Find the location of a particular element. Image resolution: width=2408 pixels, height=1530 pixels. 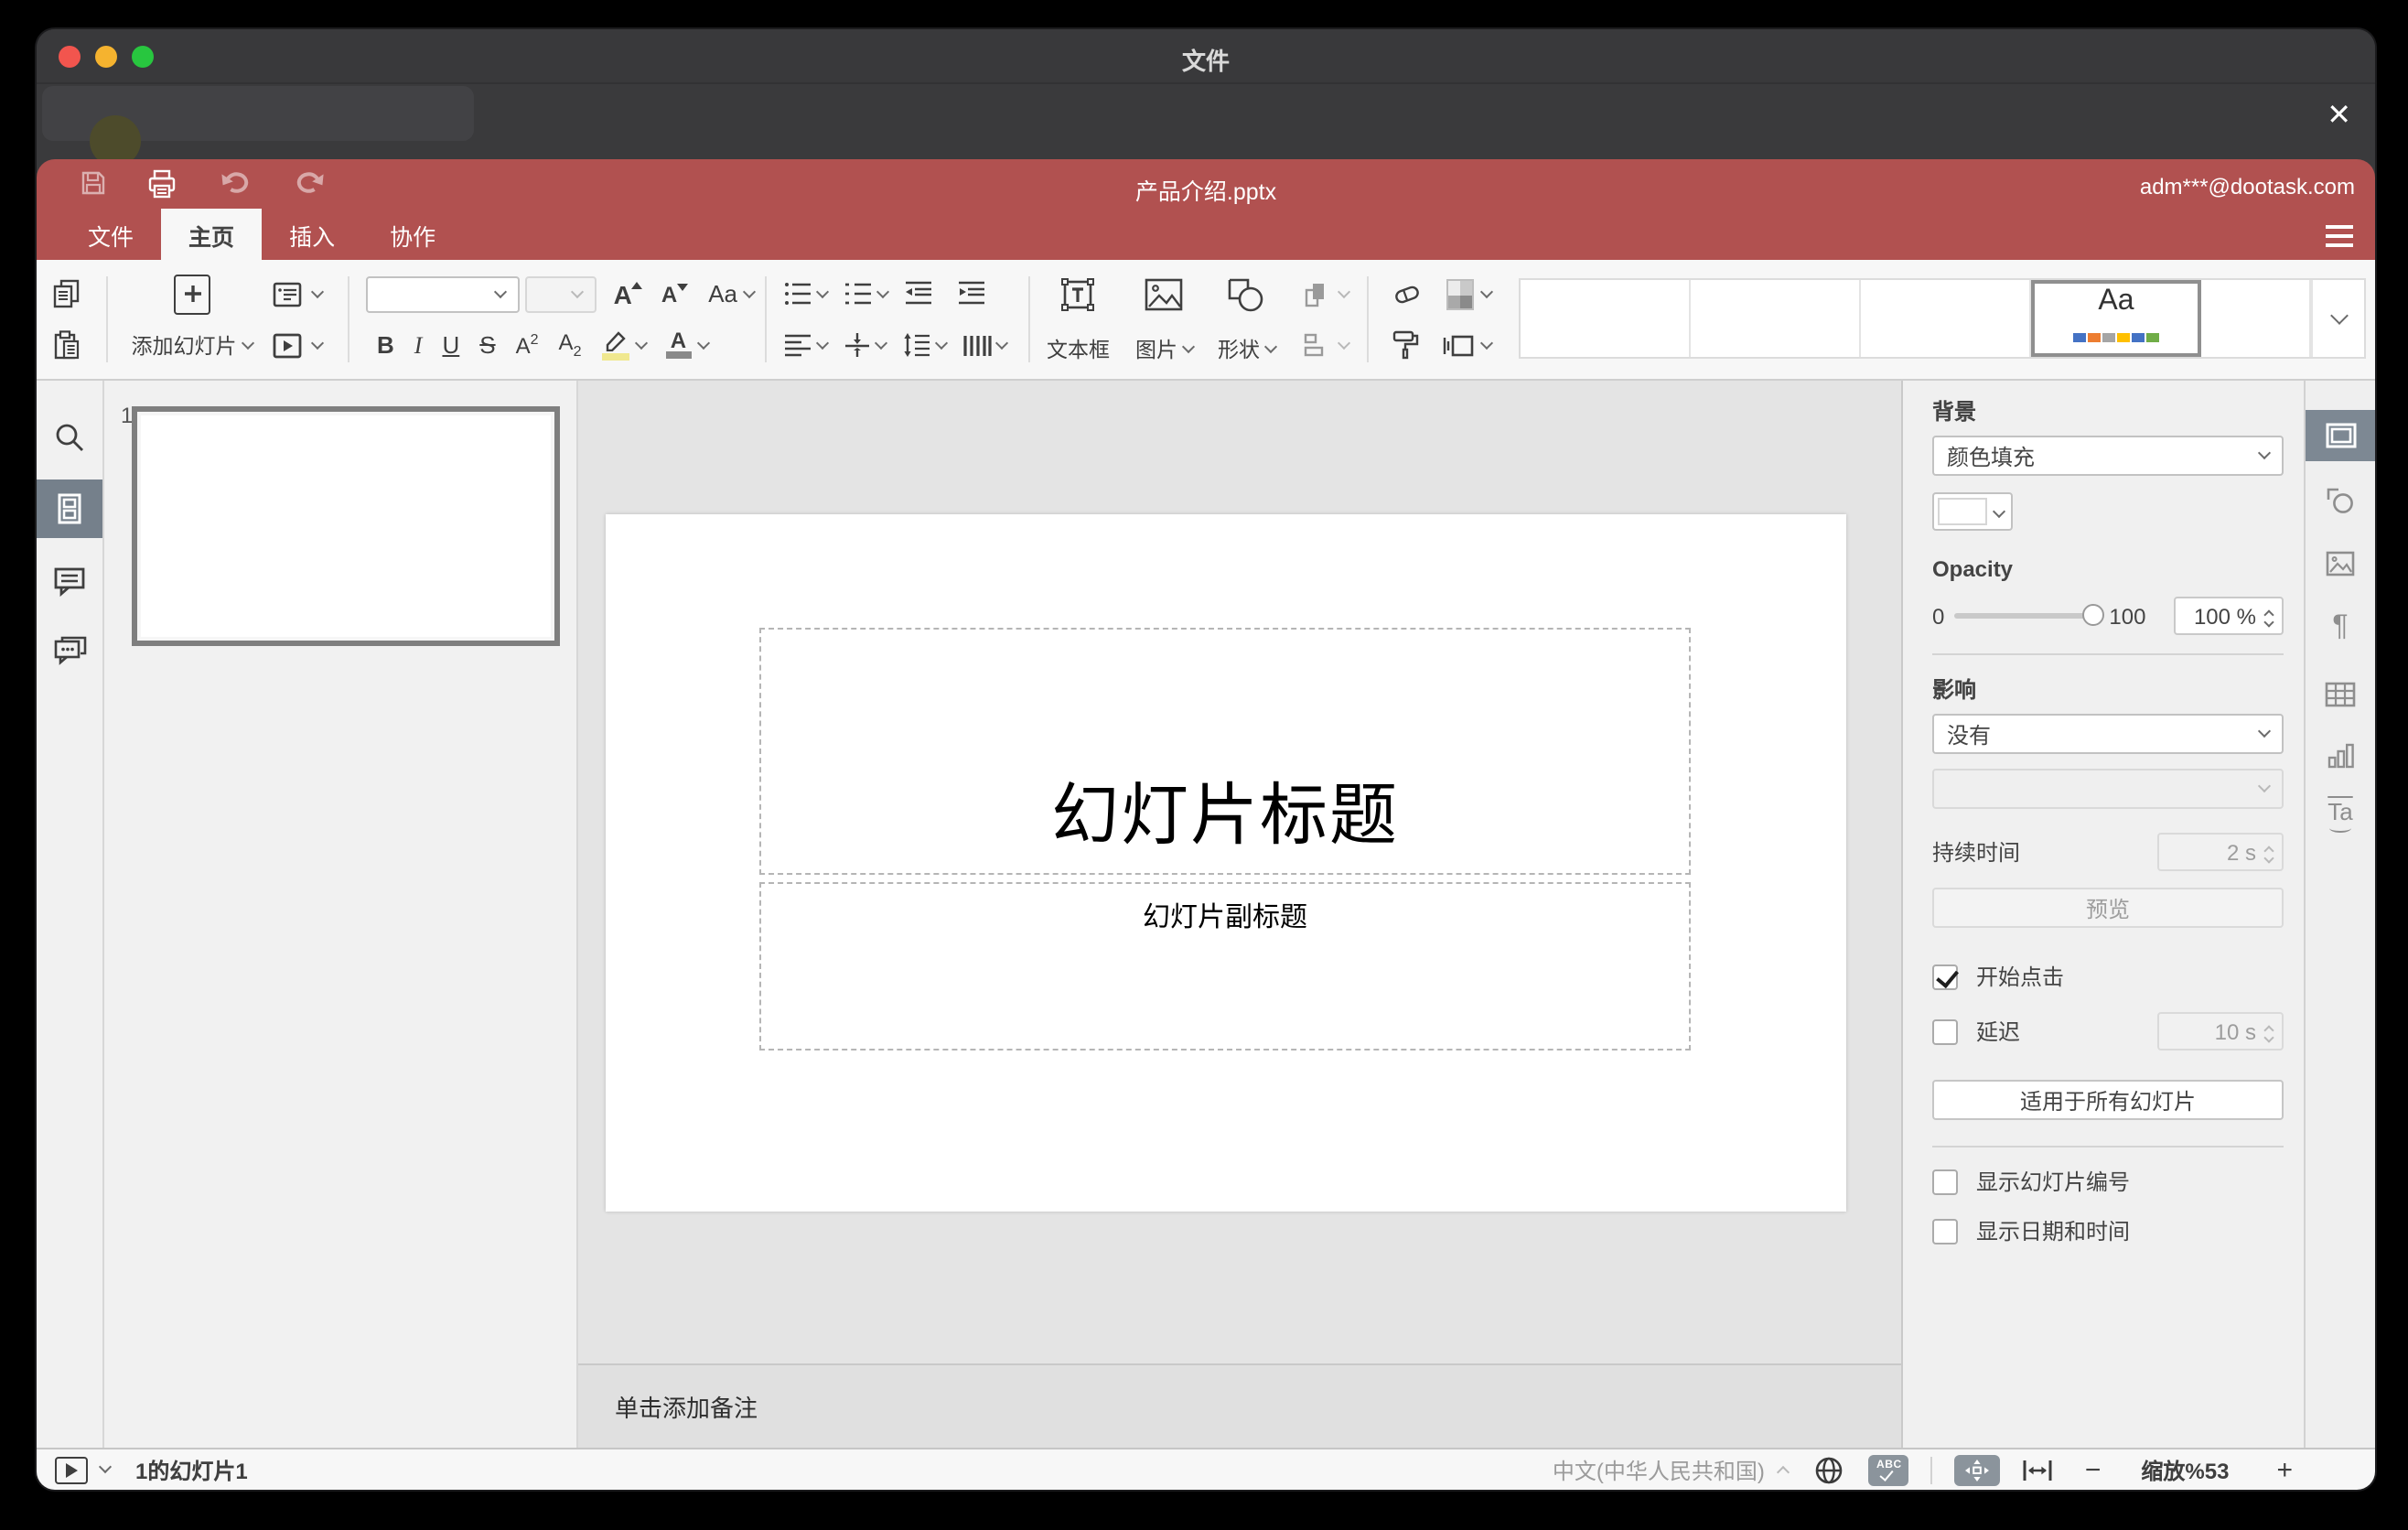

copy-style-button is located at coordinates (1405, 345).